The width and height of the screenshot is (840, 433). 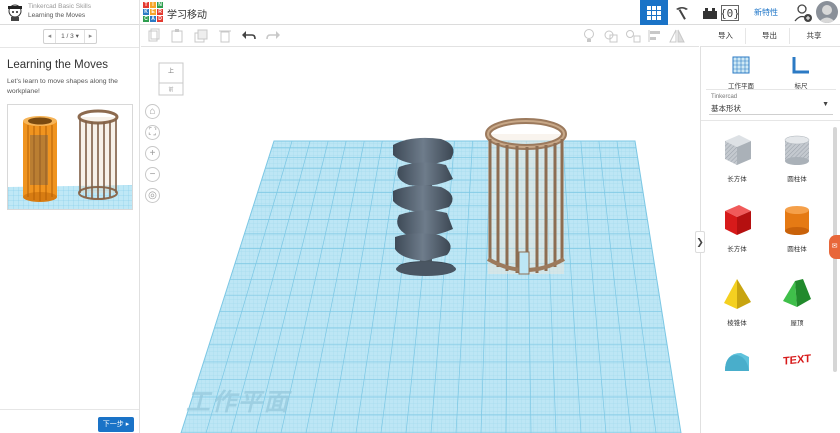 What do you see at coordinates (737, 323) in the screenshot?
I see `shape-label: 棱锥体` at bounding box center [737, 323].